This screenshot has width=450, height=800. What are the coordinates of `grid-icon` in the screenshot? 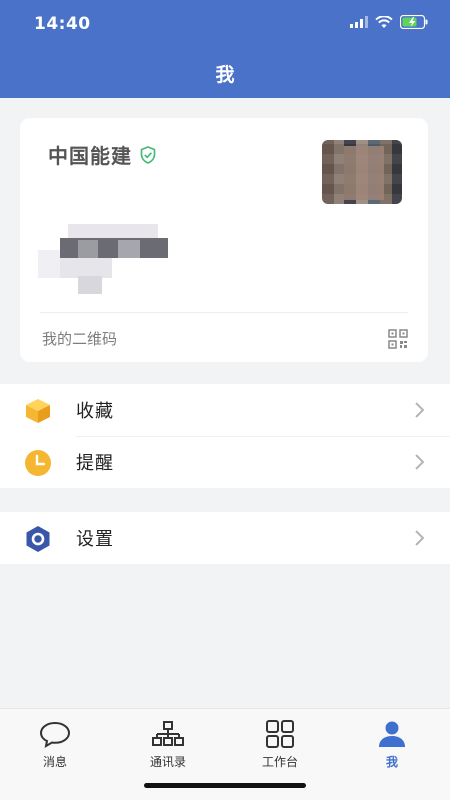 It's located at (280, 734).